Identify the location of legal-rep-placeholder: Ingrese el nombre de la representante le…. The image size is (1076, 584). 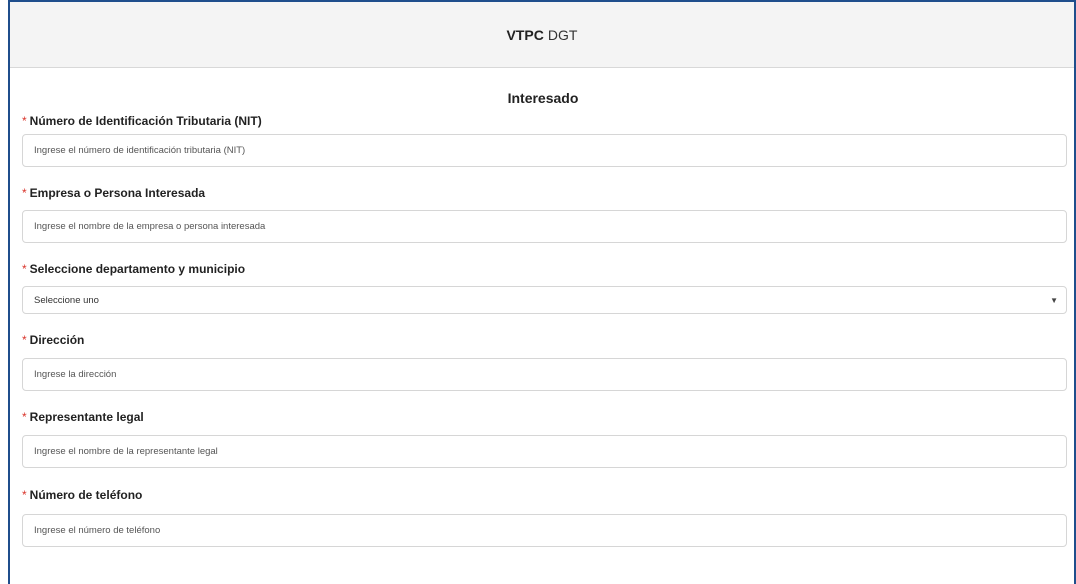
(126, 451).